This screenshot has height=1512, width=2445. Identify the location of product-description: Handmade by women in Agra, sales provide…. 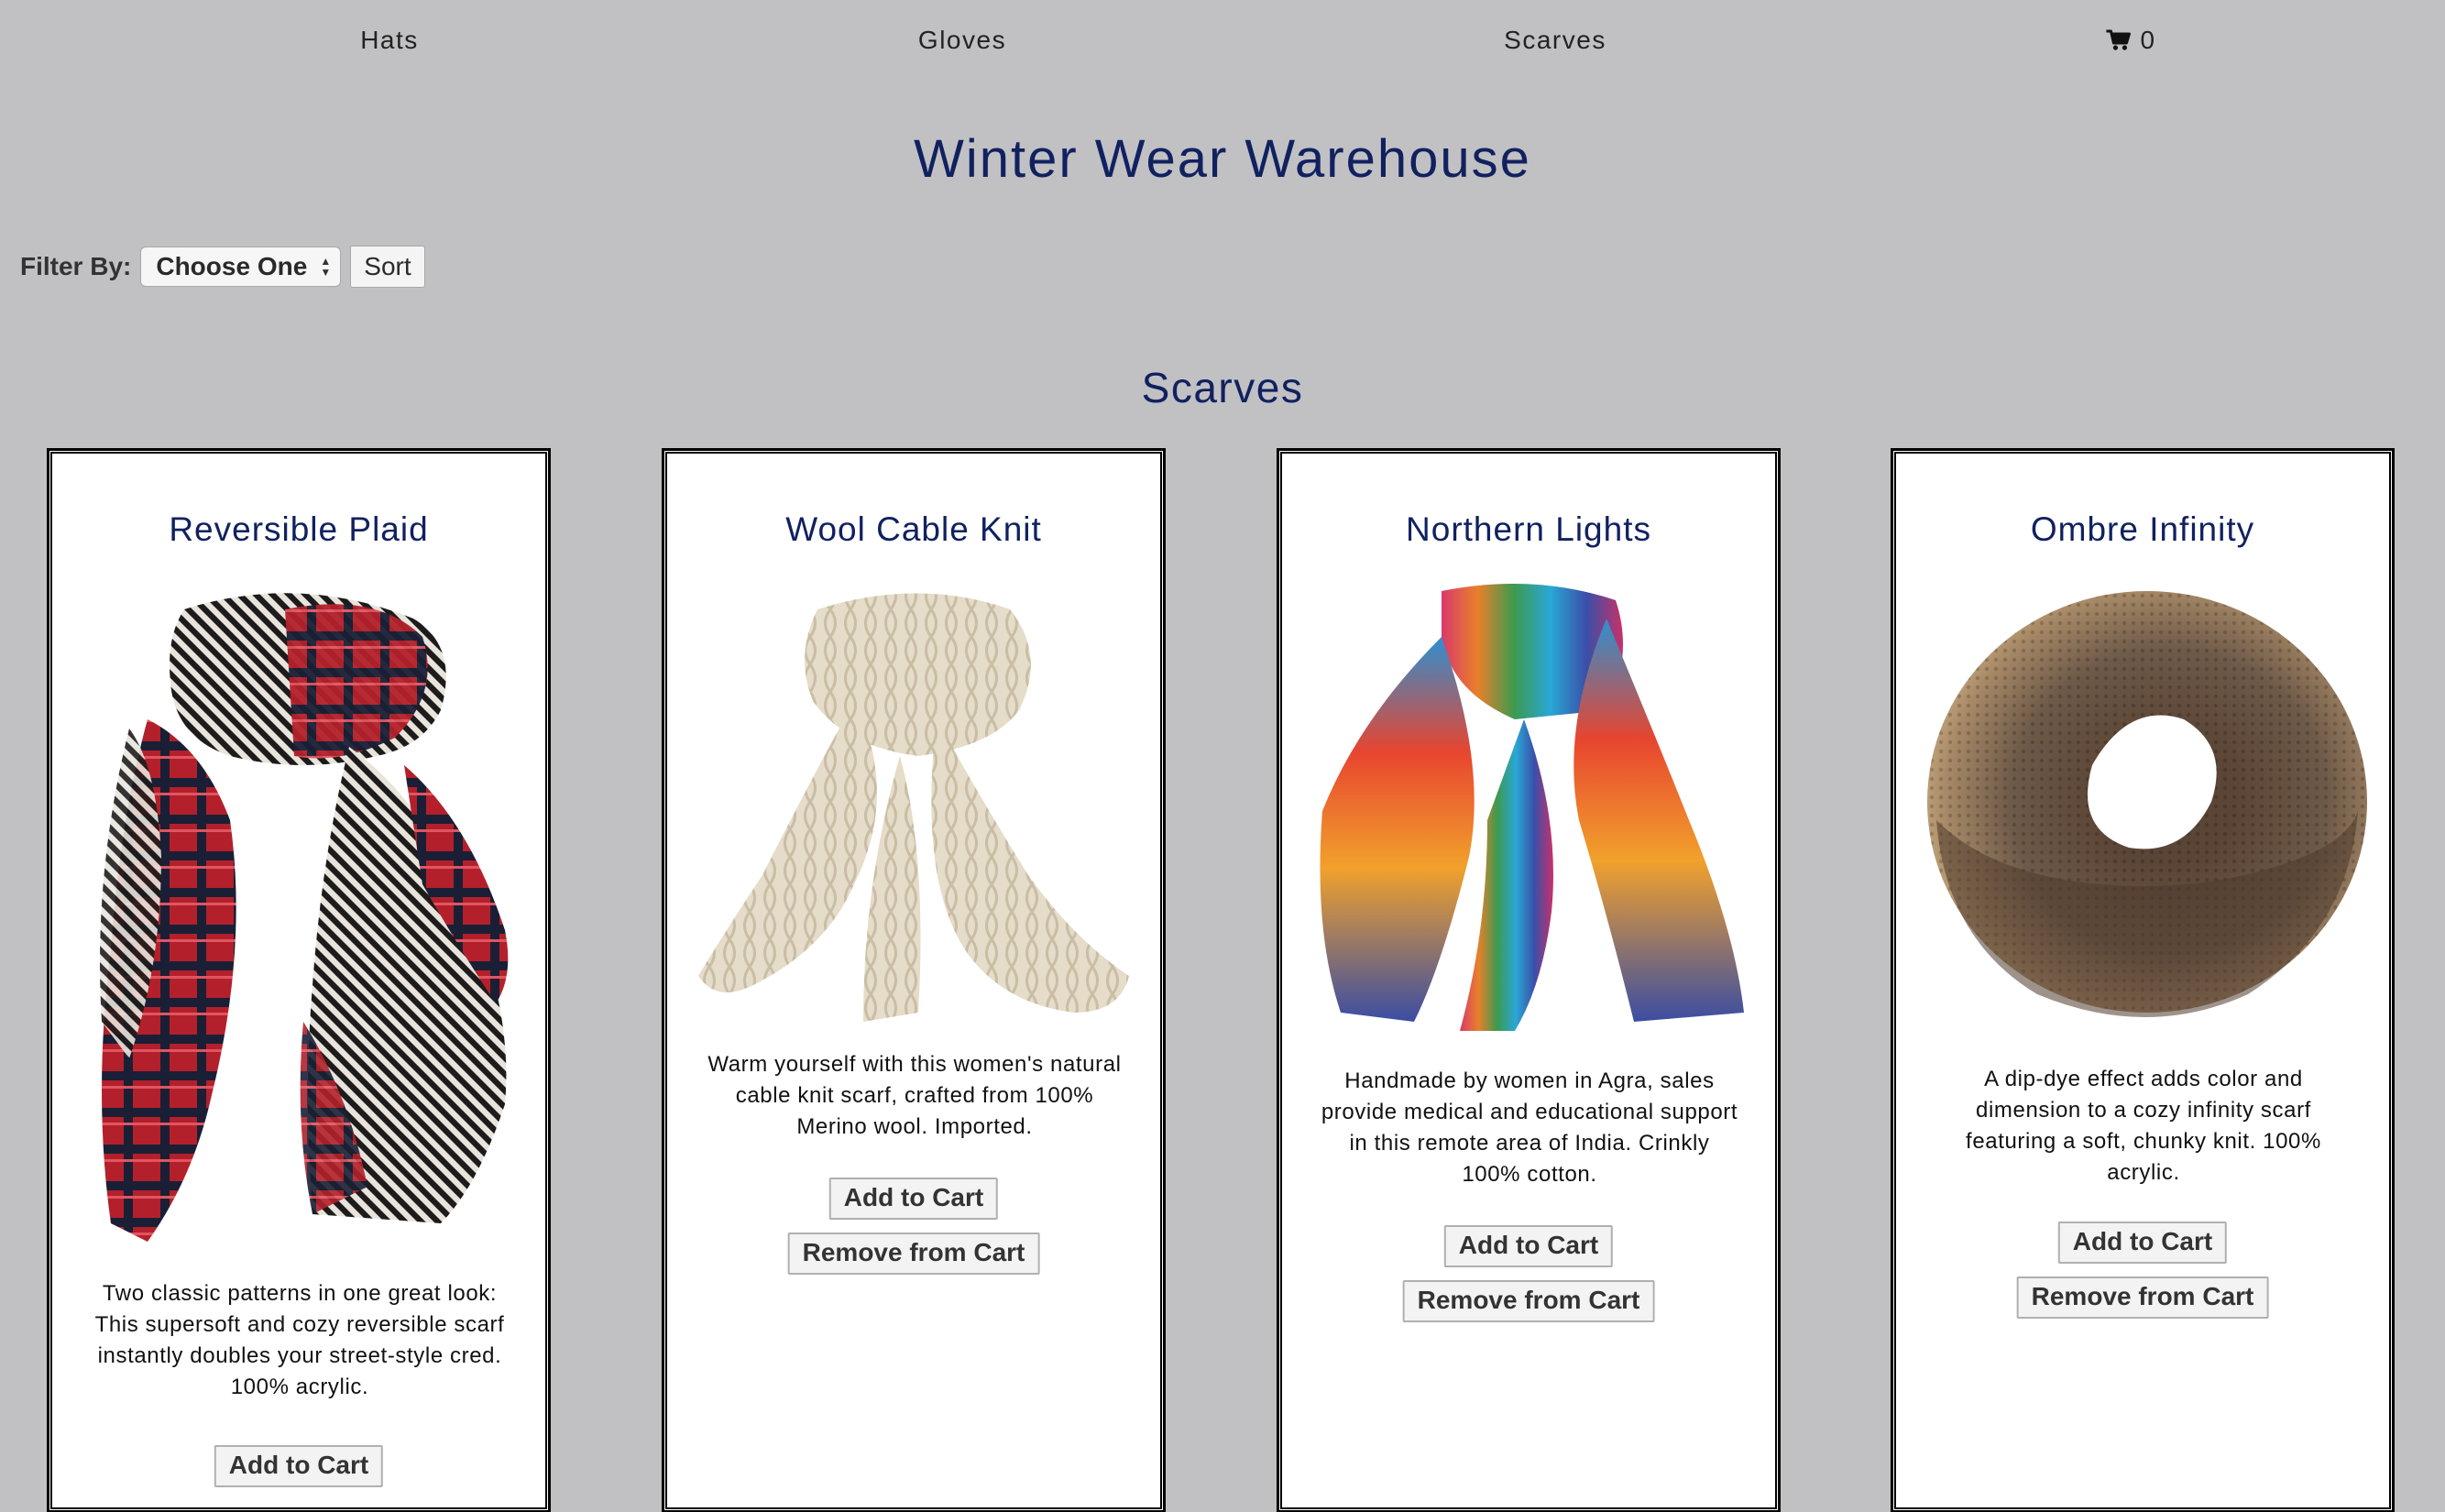
(1530, 1127).